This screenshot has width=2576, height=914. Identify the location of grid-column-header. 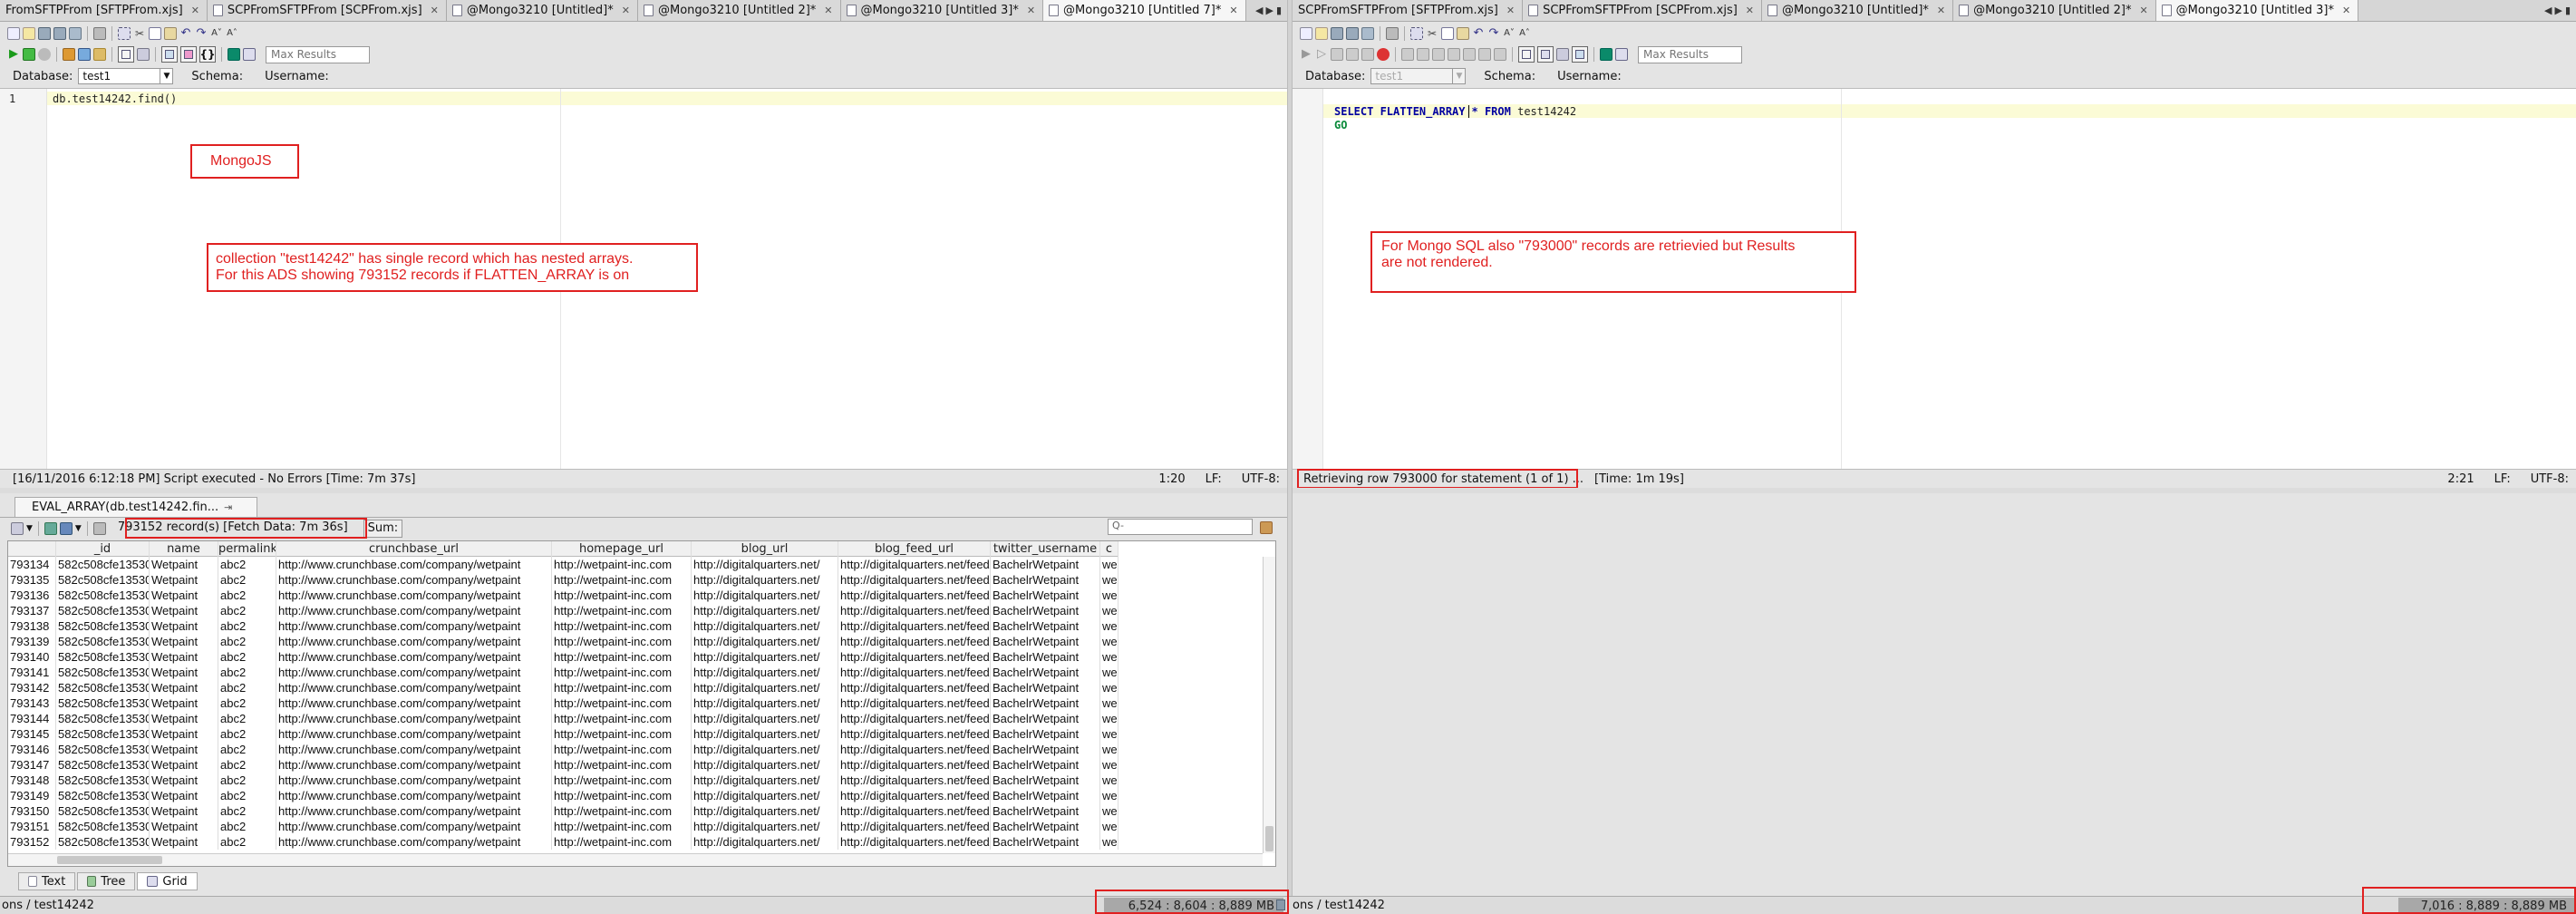
(32, 549).